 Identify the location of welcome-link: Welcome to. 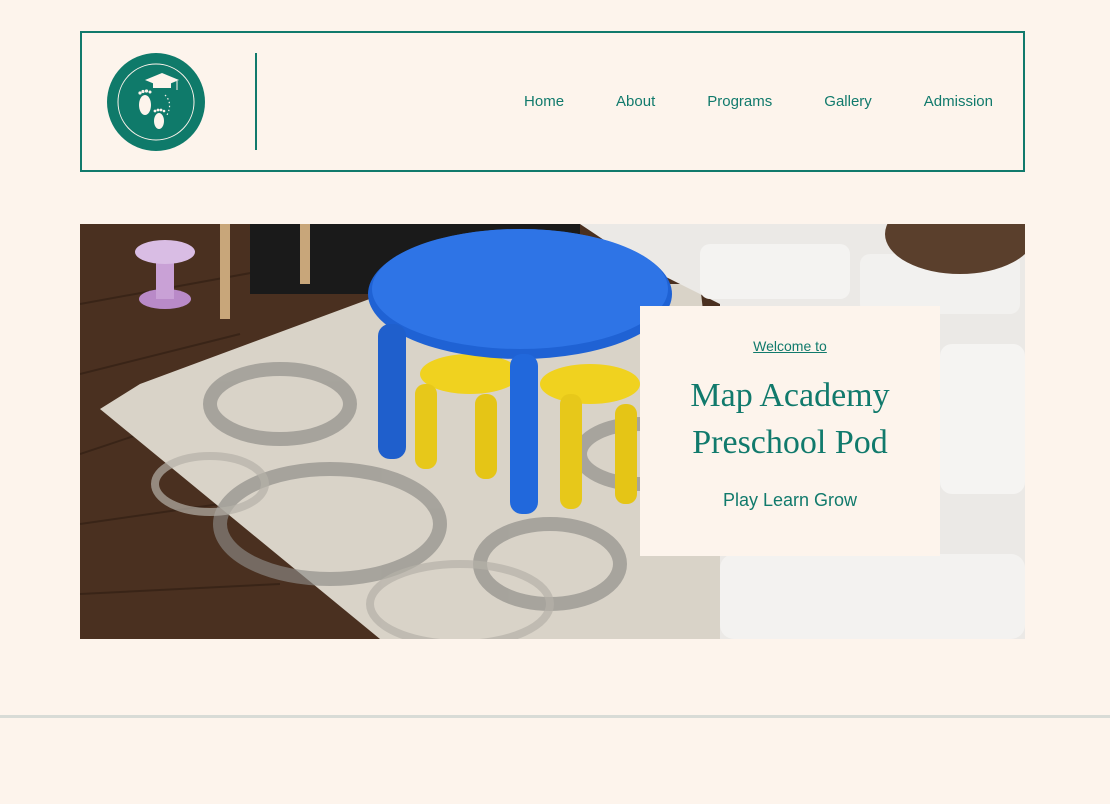
(790, 346).